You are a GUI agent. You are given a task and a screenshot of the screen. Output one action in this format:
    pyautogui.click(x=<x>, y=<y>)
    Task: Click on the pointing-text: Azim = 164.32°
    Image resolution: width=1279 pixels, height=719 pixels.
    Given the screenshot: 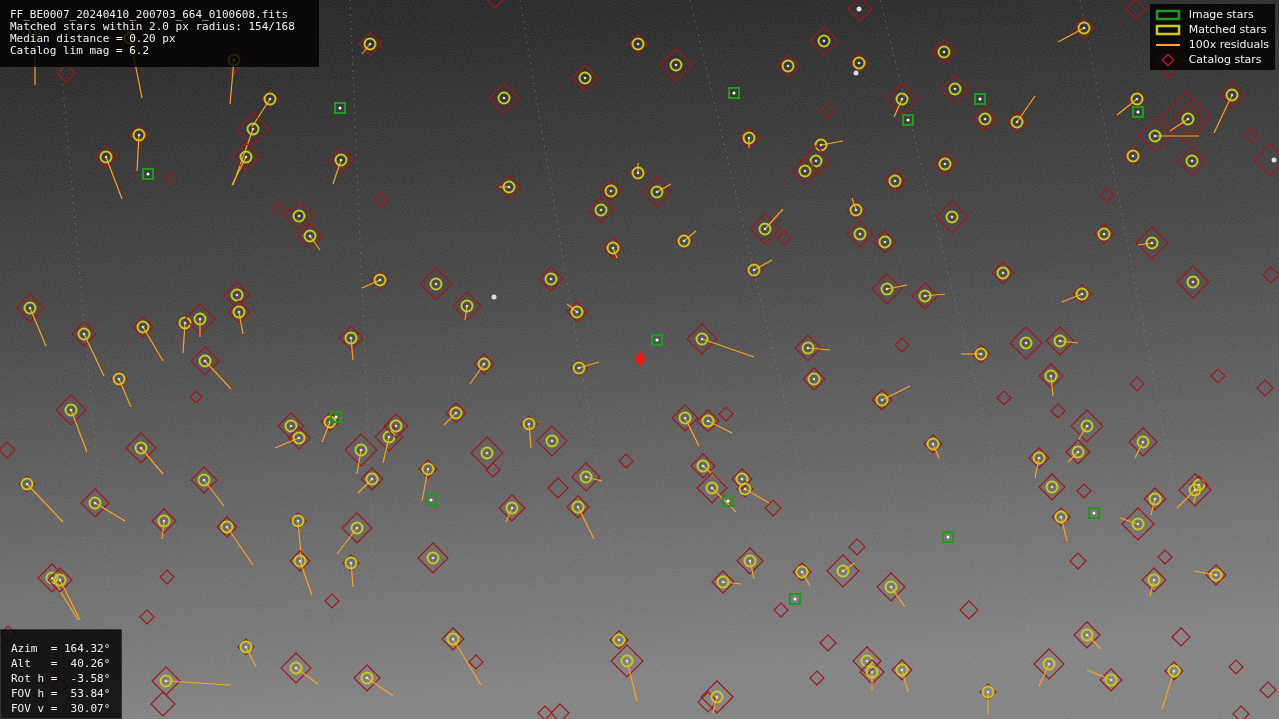 What is the action you would take?
    pyautogui.click(x=61, y=648)
    